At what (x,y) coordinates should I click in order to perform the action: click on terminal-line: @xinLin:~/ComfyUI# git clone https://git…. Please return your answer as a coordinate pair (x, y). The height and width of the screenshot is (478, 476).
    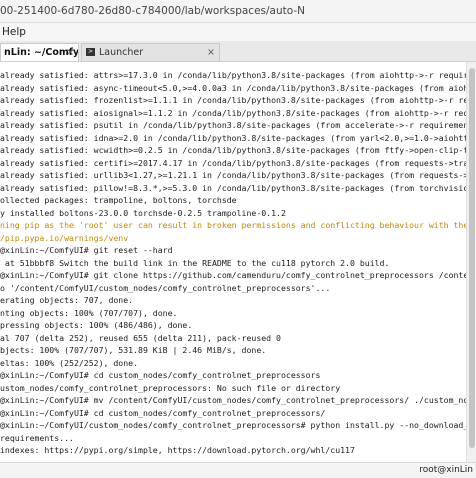
    Looking at the image, I should click on (233, 275).